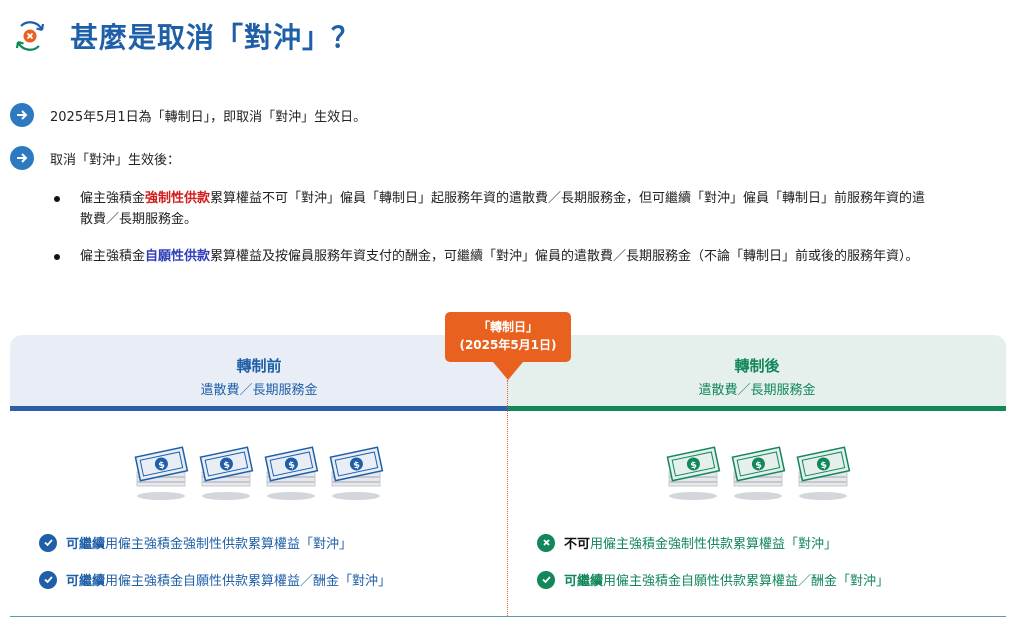 Image resolution: width=1024 pixels, height=637 pixels. I want to click on after-panel-header: 轉制後 遣散費／長期服務金, so click(757, 373).